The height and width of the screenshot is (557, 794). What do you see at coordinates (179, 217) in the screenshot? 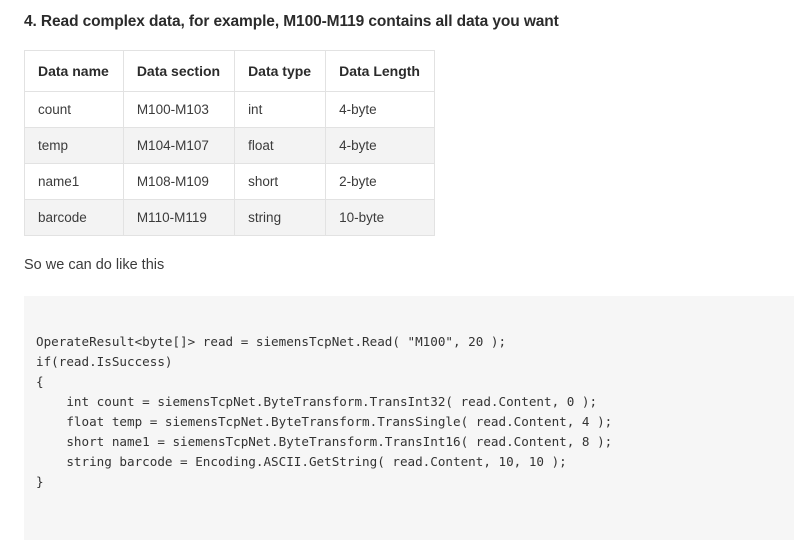
I see `cell-data-section: M110-M119` at bounding box center [179, 217].